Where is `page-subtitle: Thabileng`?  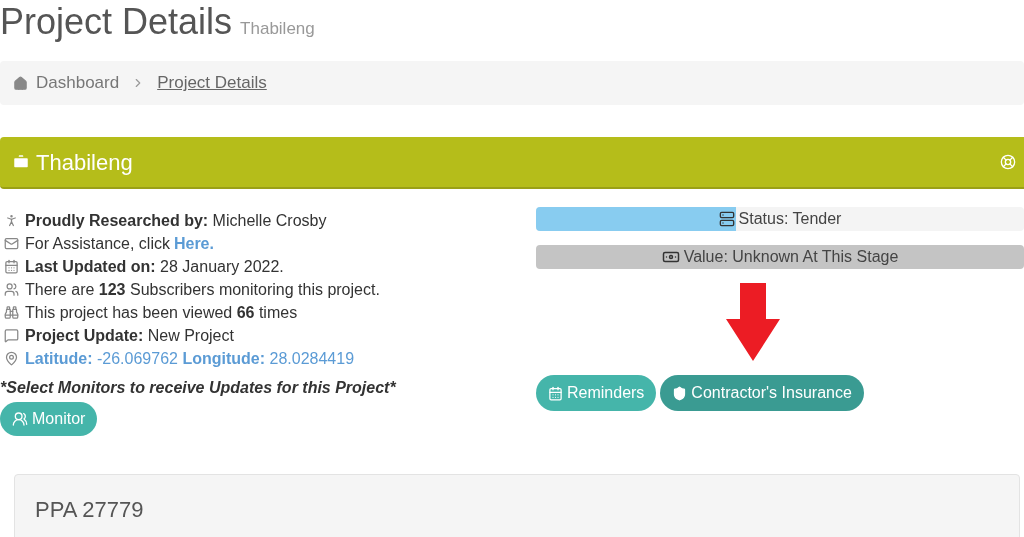
page-subtitle: Thabileng is located at coordinates (277, 29).